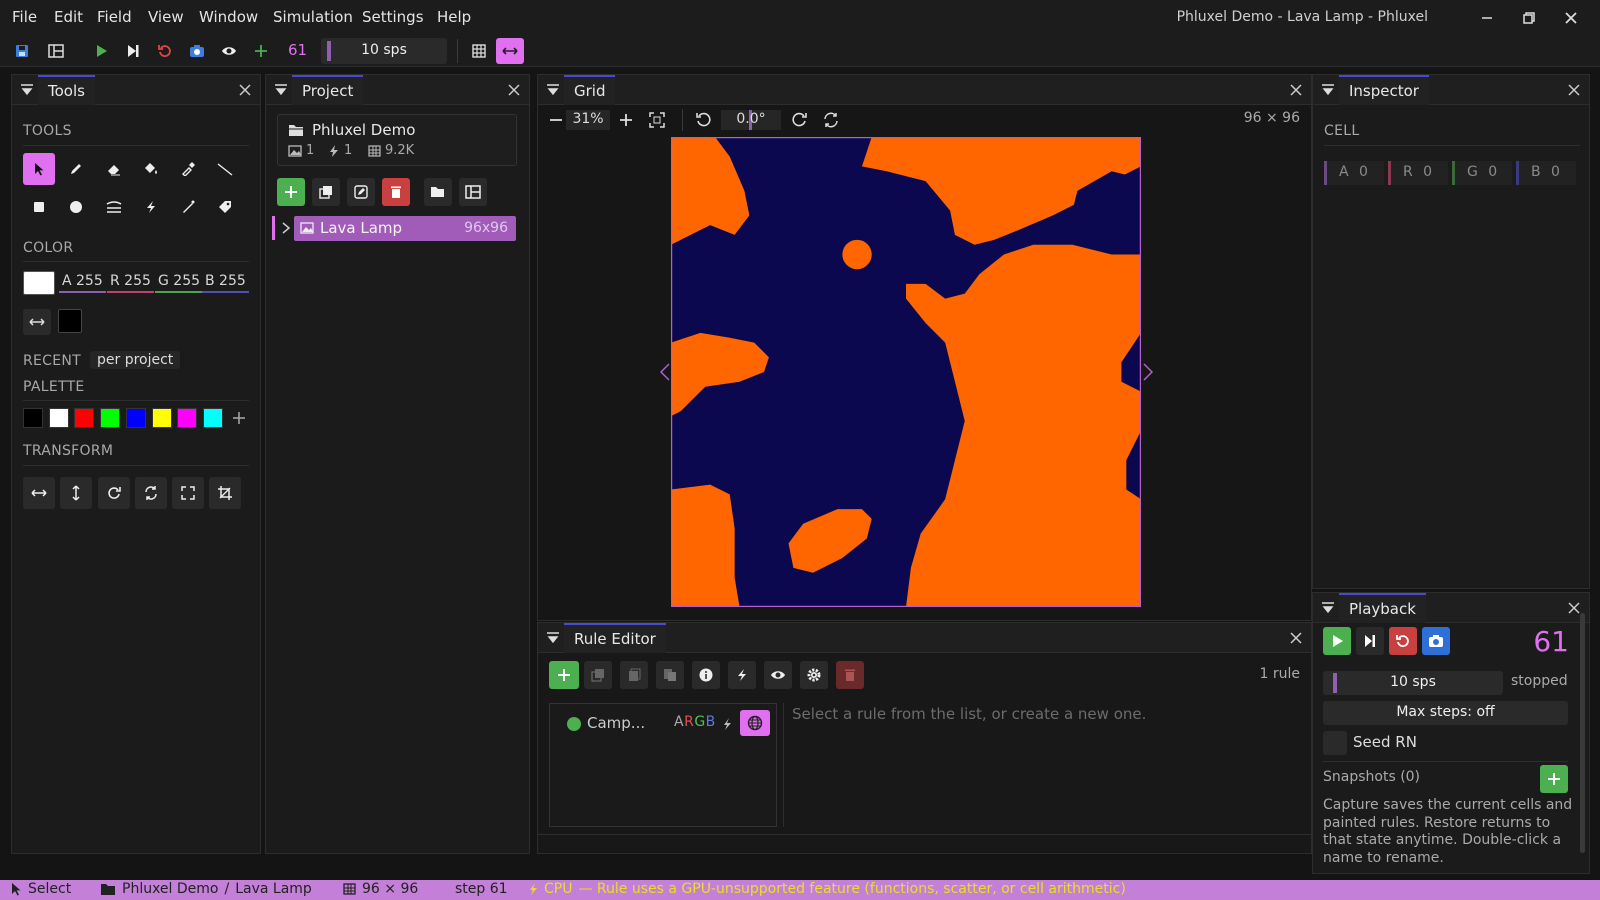 The height and width of the screenshot is (900, 1600). I want to click on minimize-button, so click(1487, 18).